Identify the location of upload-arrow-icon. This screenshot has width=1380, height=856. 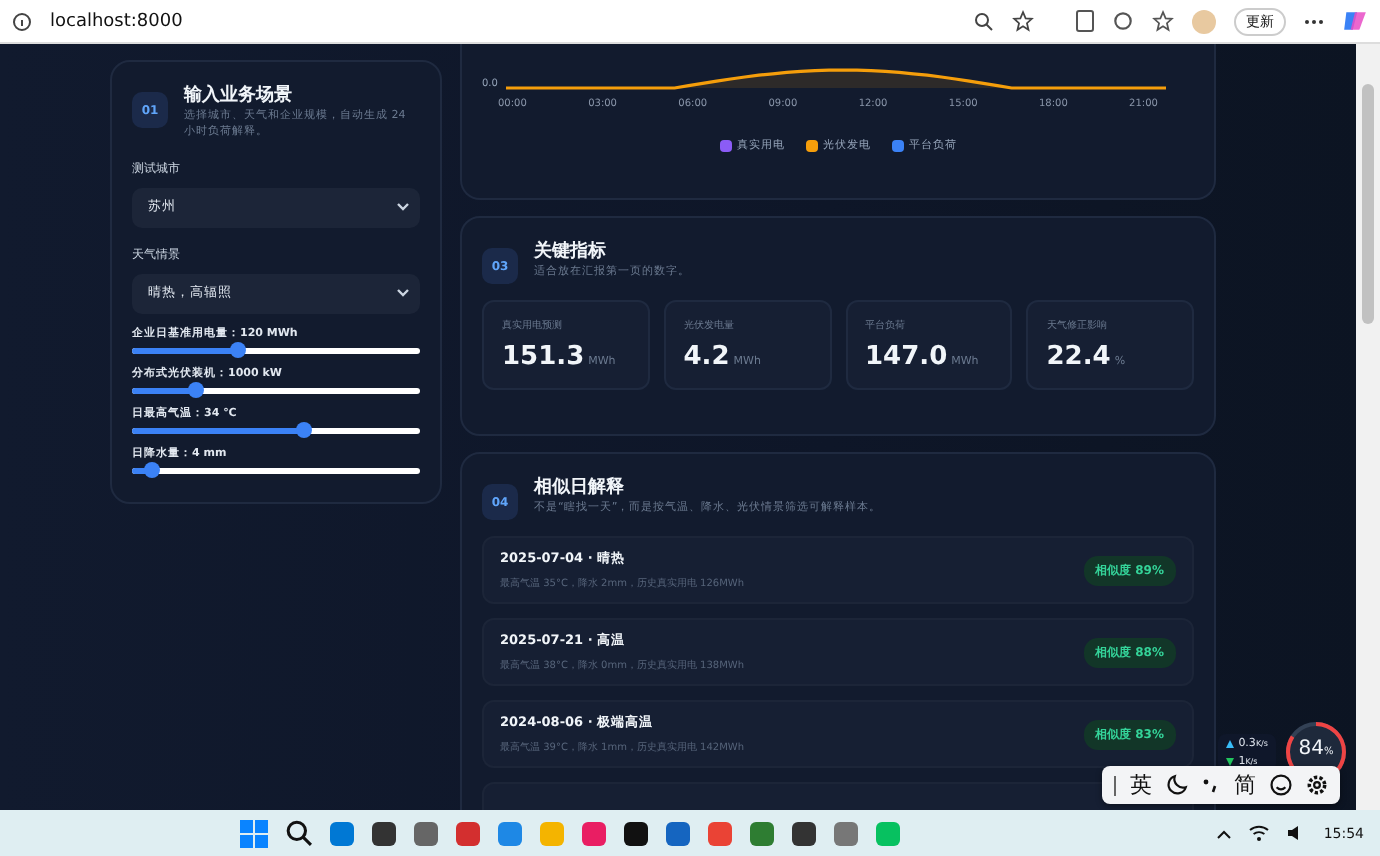
(1230, 743).